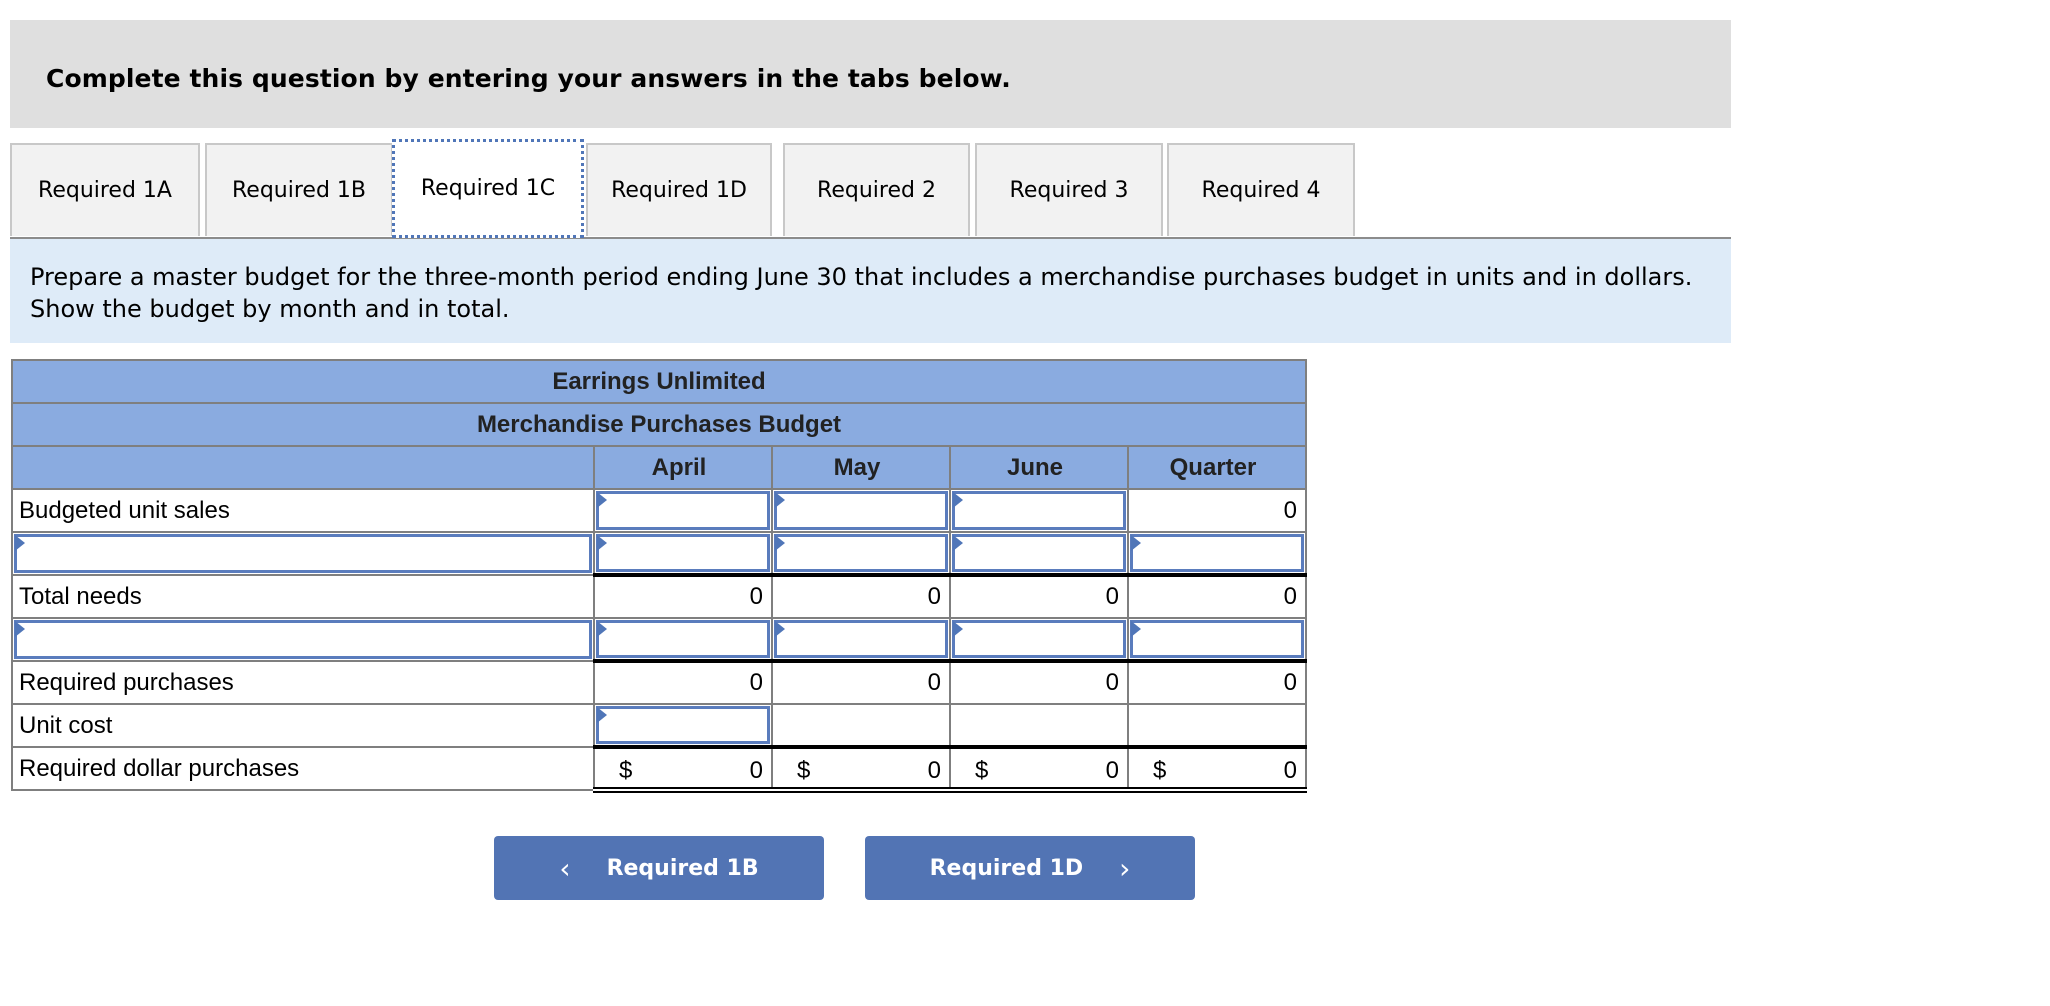 The width and height of the screenshot is (2050, 1006). What do you see at coordinates (1006, 868) in the screenshot?
I see `next-button-label: Required 1D` at bounding box center [1006, 868].